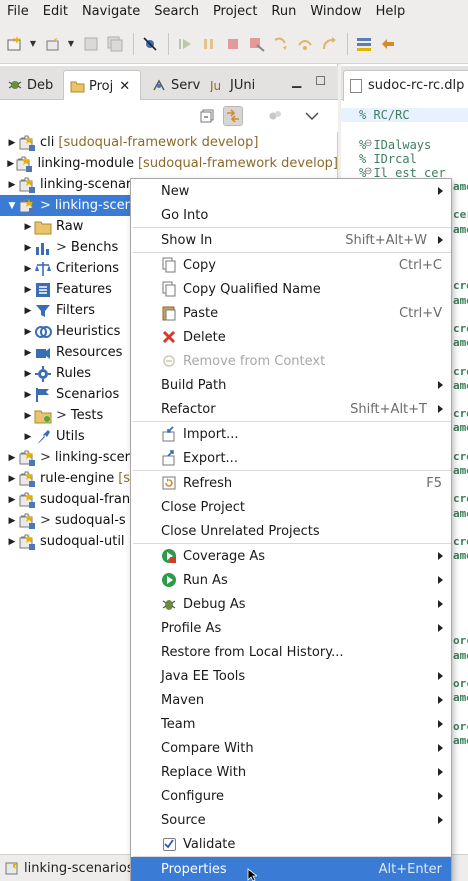 Image resolution: width=468 pixels, height=881 pixels. I want to click on menu-item-remove-from-context: Remove from Context, so click(291, 361).